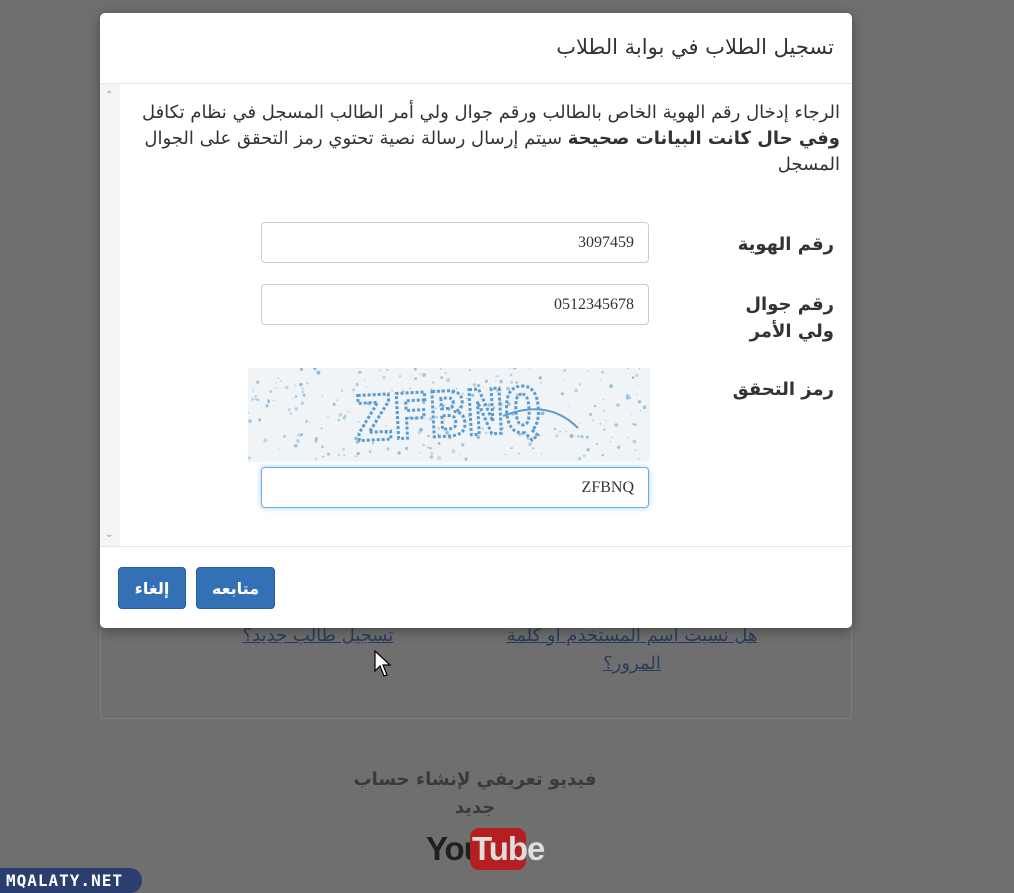 This screenshot has width=1014, height=893. I want to click on cancel-button: إلغاء, so click(152, 588).